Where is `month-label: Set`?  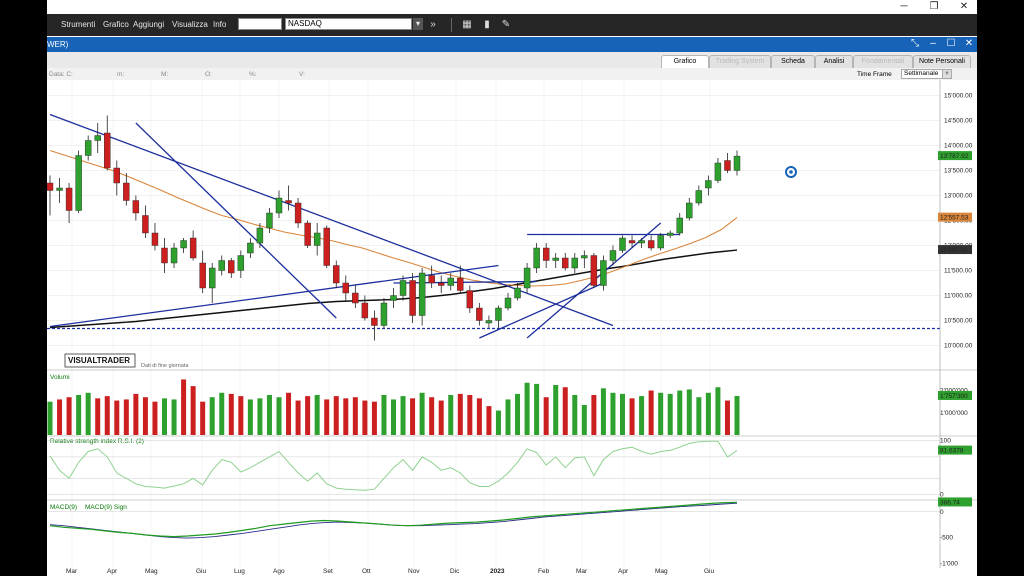 month-label: Set is located at coordinates (328, 571).